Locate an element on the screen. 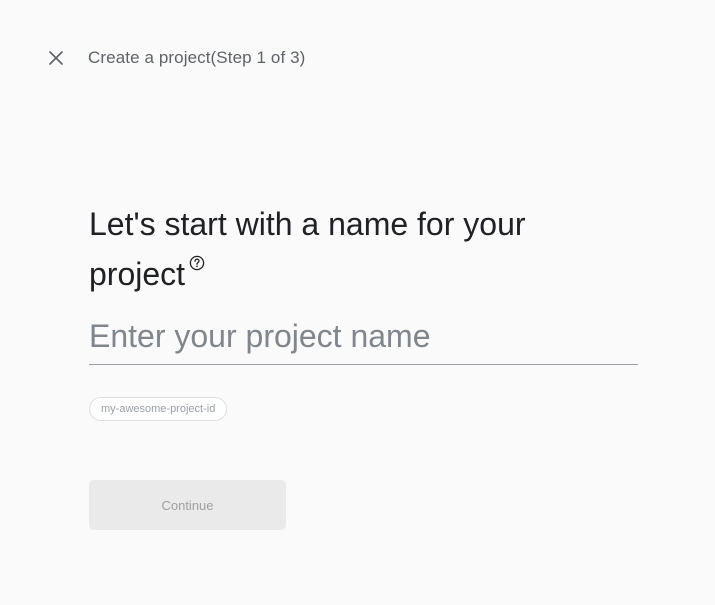  page-heading: Let's start with a name for your project is located at coordinates (319, 249).